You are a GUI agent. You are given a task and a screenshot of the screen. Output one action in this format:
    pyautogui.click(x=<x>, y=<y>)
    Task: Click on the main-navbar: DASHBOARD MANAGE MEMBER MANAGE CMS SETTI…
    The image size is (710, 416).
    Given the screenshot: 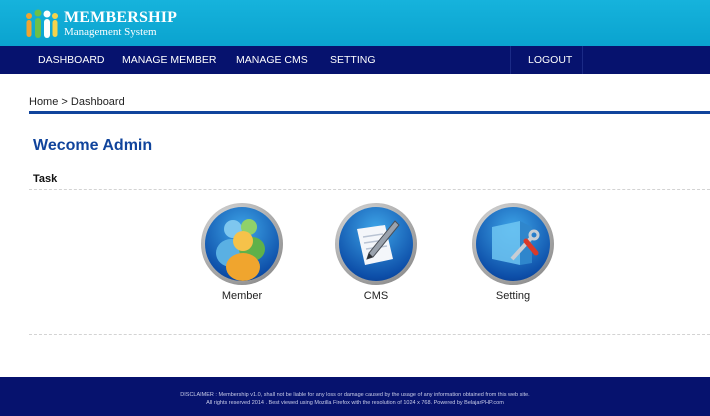 What is the action you would take?
    pyautogui.click(x=355, y=60)
    